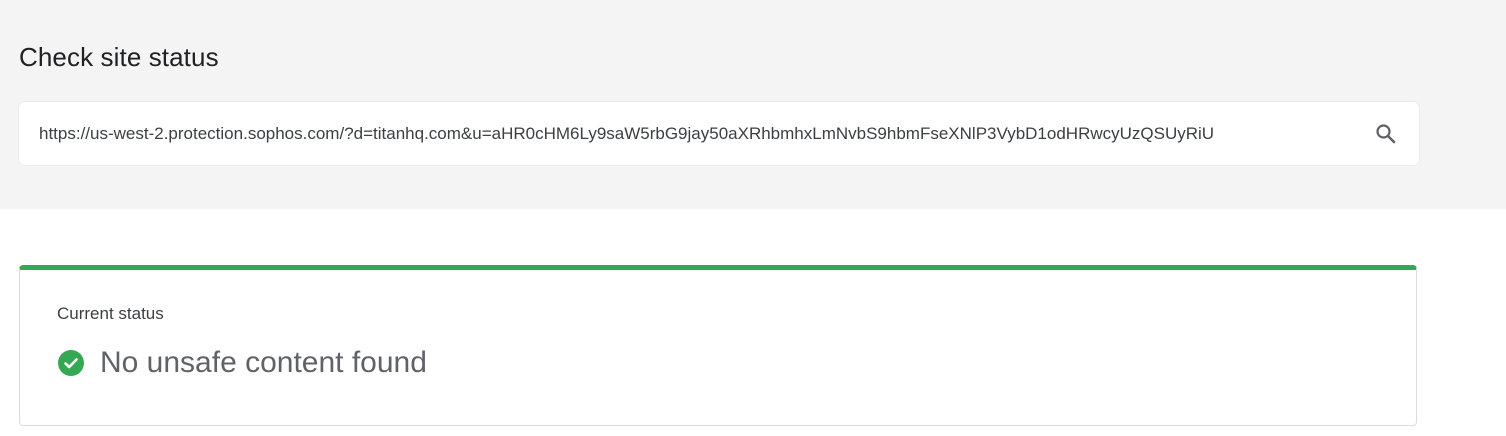 This screenshot has height=436, width=1506. I want to click on search-icon, so click(1386, 134).